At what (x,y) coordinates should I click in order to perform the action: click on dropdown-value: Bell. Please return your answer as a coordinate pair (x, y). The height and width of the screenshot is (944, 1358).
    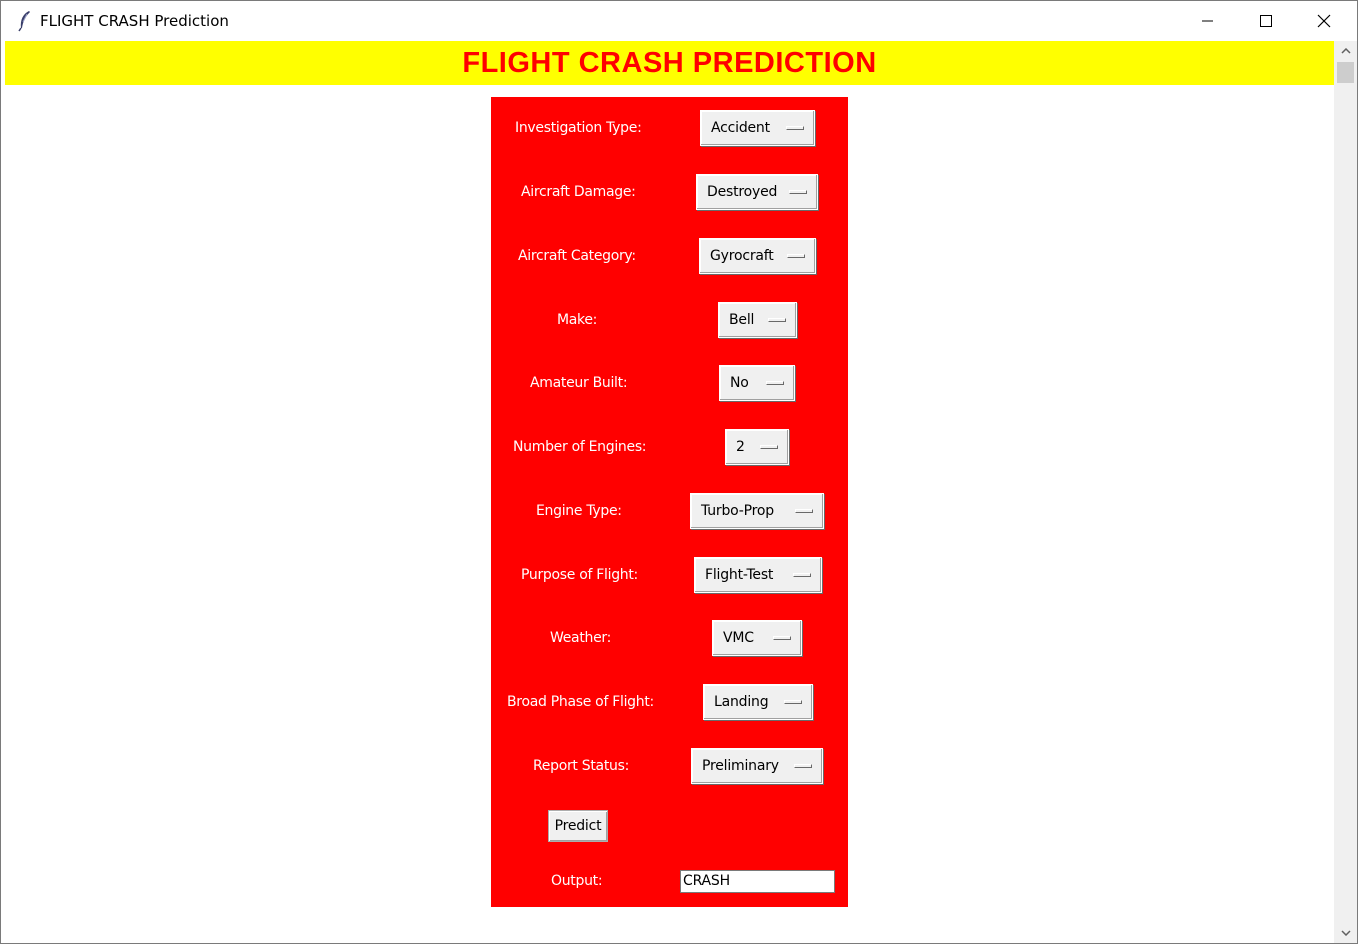
    Looking at the image, I should click on (742, 320).